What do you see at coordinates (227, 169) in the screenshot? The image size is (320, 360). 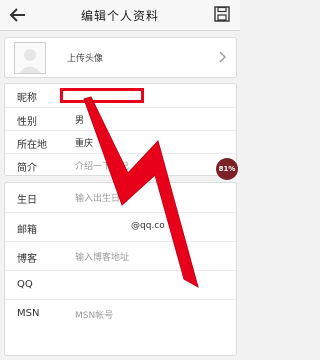 I see `progress-badge: 81%` at bounding box center [227, 169].